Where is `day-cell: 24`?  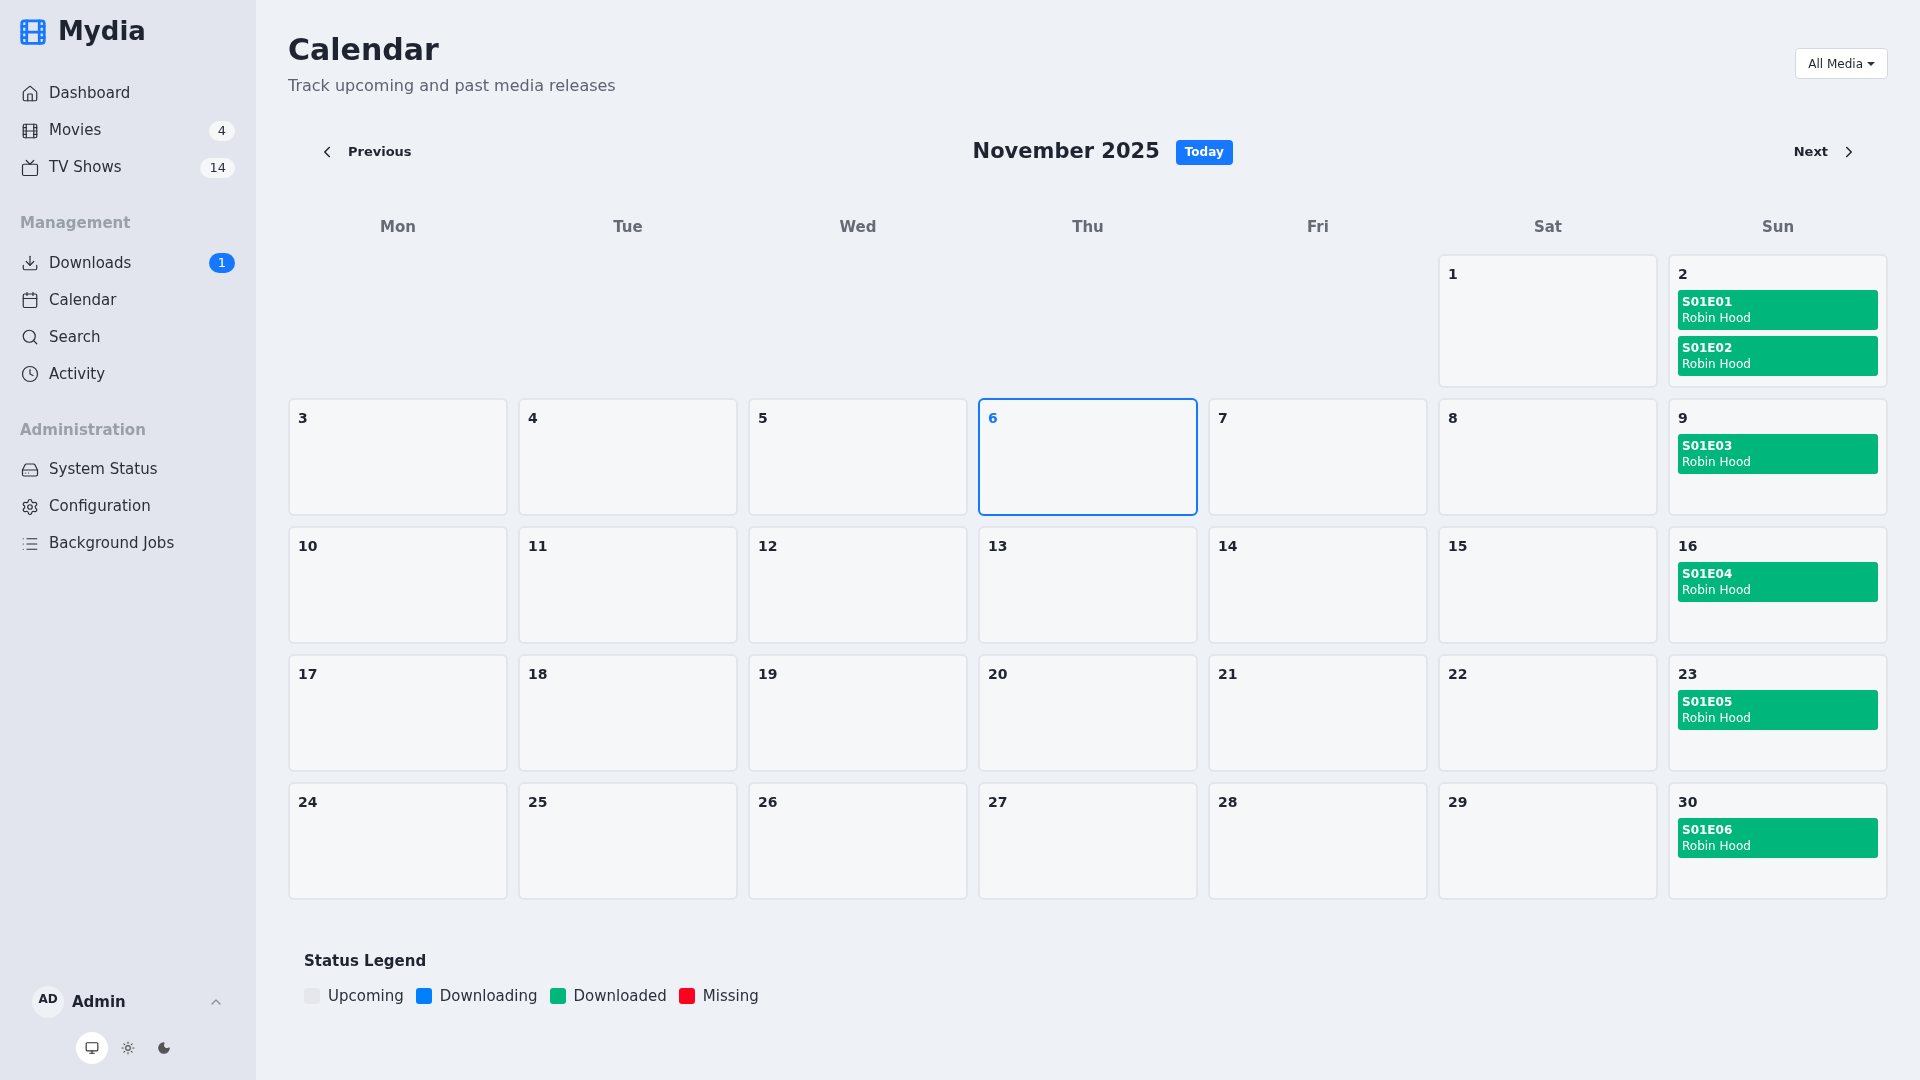
day-cell: 24 is located at coordinates (398, 841).